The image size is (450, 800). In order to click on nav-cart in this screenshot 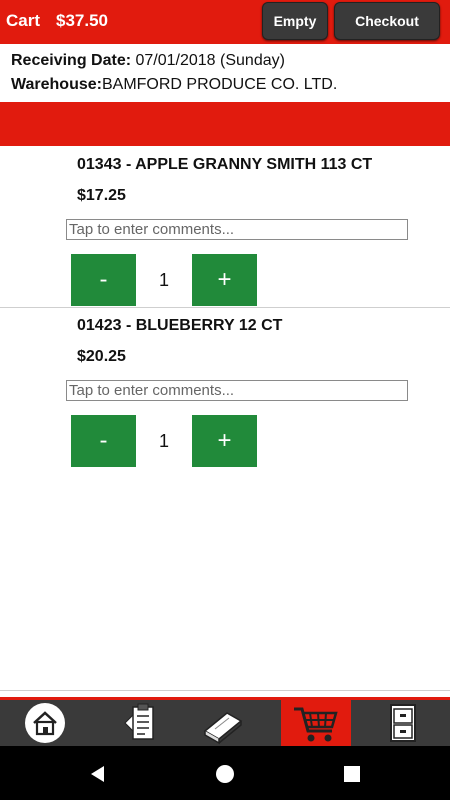, I will do `click(316, 723)`.